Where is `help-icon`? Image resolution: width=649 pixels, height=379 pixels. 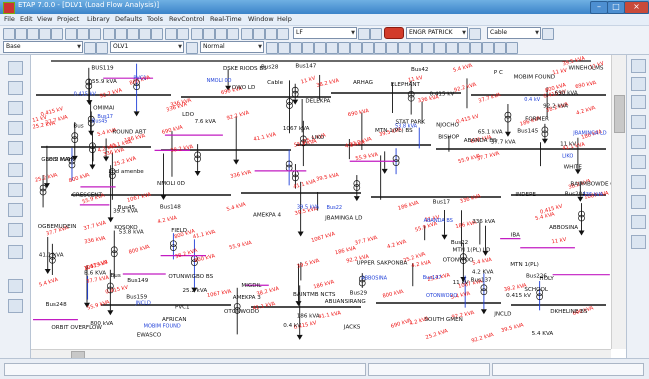 help-icon is located at coordinates (283, 34).